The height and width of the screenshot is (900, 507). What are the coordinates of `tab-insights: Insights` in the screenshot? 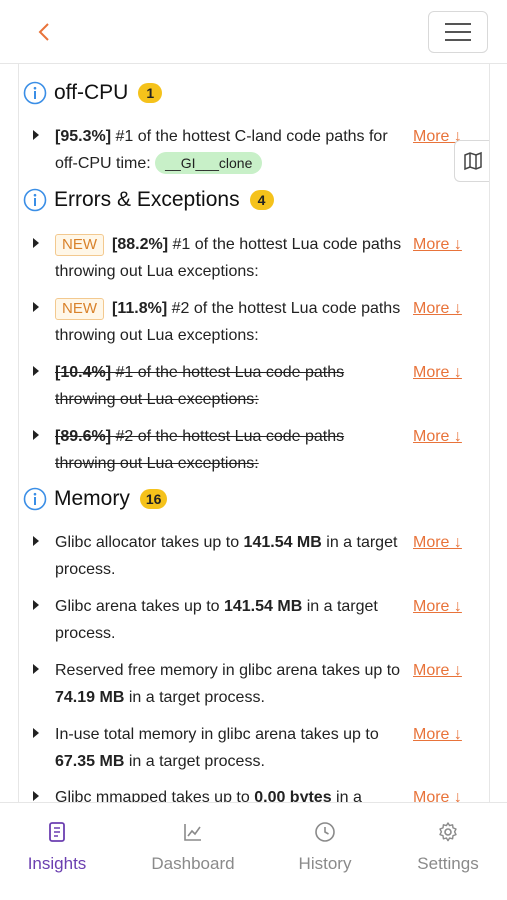 It's located at (58, 851).